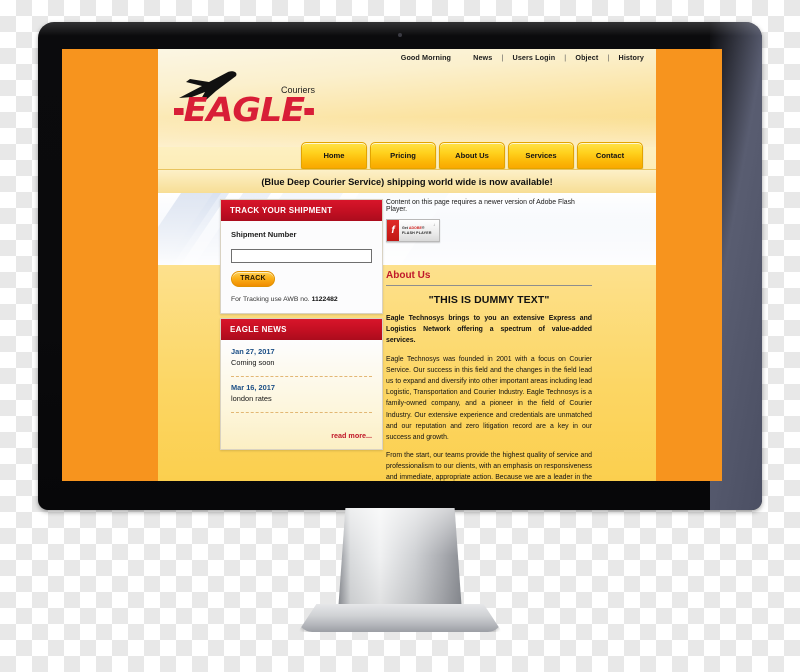 The width and height of the screenshot is (800, 672). What do you see at coordinates (309, 111) in the screenshot?
I see `logo-bar-right` at bounding box center [309, 111].